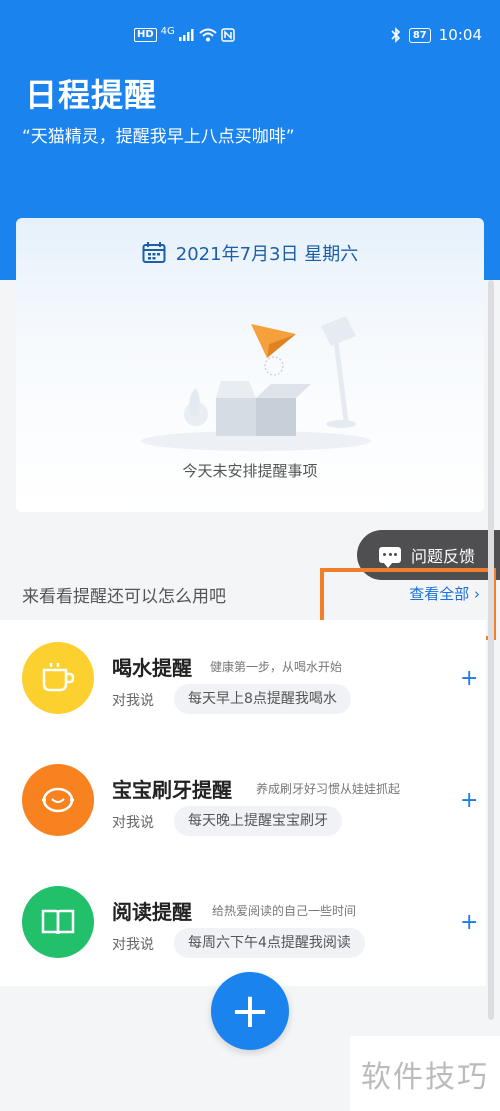 The height and width of the screenshot is (1111, 500). What do you see at coordinates (390, 557) in the screenshot?
I see `chat-icon` at bounding box center [390, 557].